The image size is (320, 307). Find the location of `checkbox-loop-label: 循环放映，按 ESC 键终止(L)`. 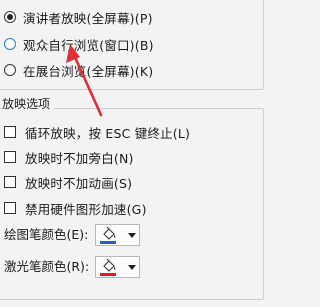

checkbox-loop-label: 循环放映，按 ESC 键终止(L) is located at coordinates (108, 133).